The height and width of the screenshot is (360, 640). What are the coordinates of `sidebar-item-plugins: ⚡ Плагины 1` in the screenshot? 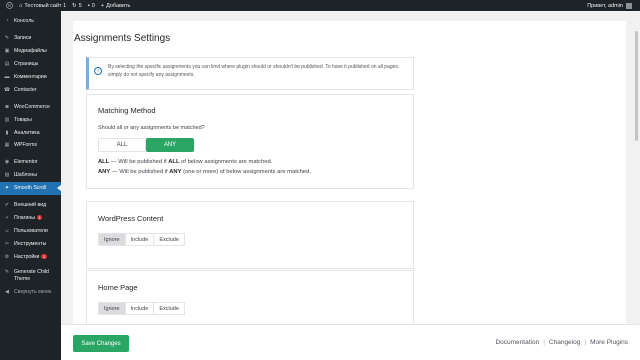 It's located at (30, 217).